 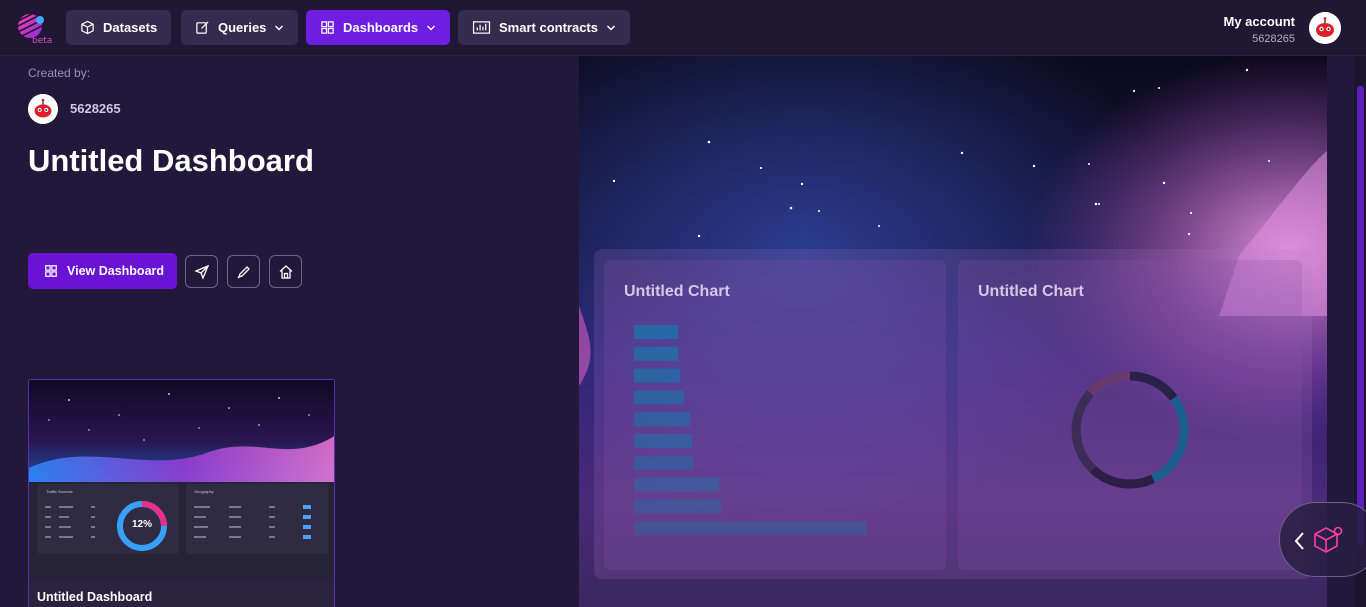 I want to click on chevron-left-icon, so click(x=1299, y=541).